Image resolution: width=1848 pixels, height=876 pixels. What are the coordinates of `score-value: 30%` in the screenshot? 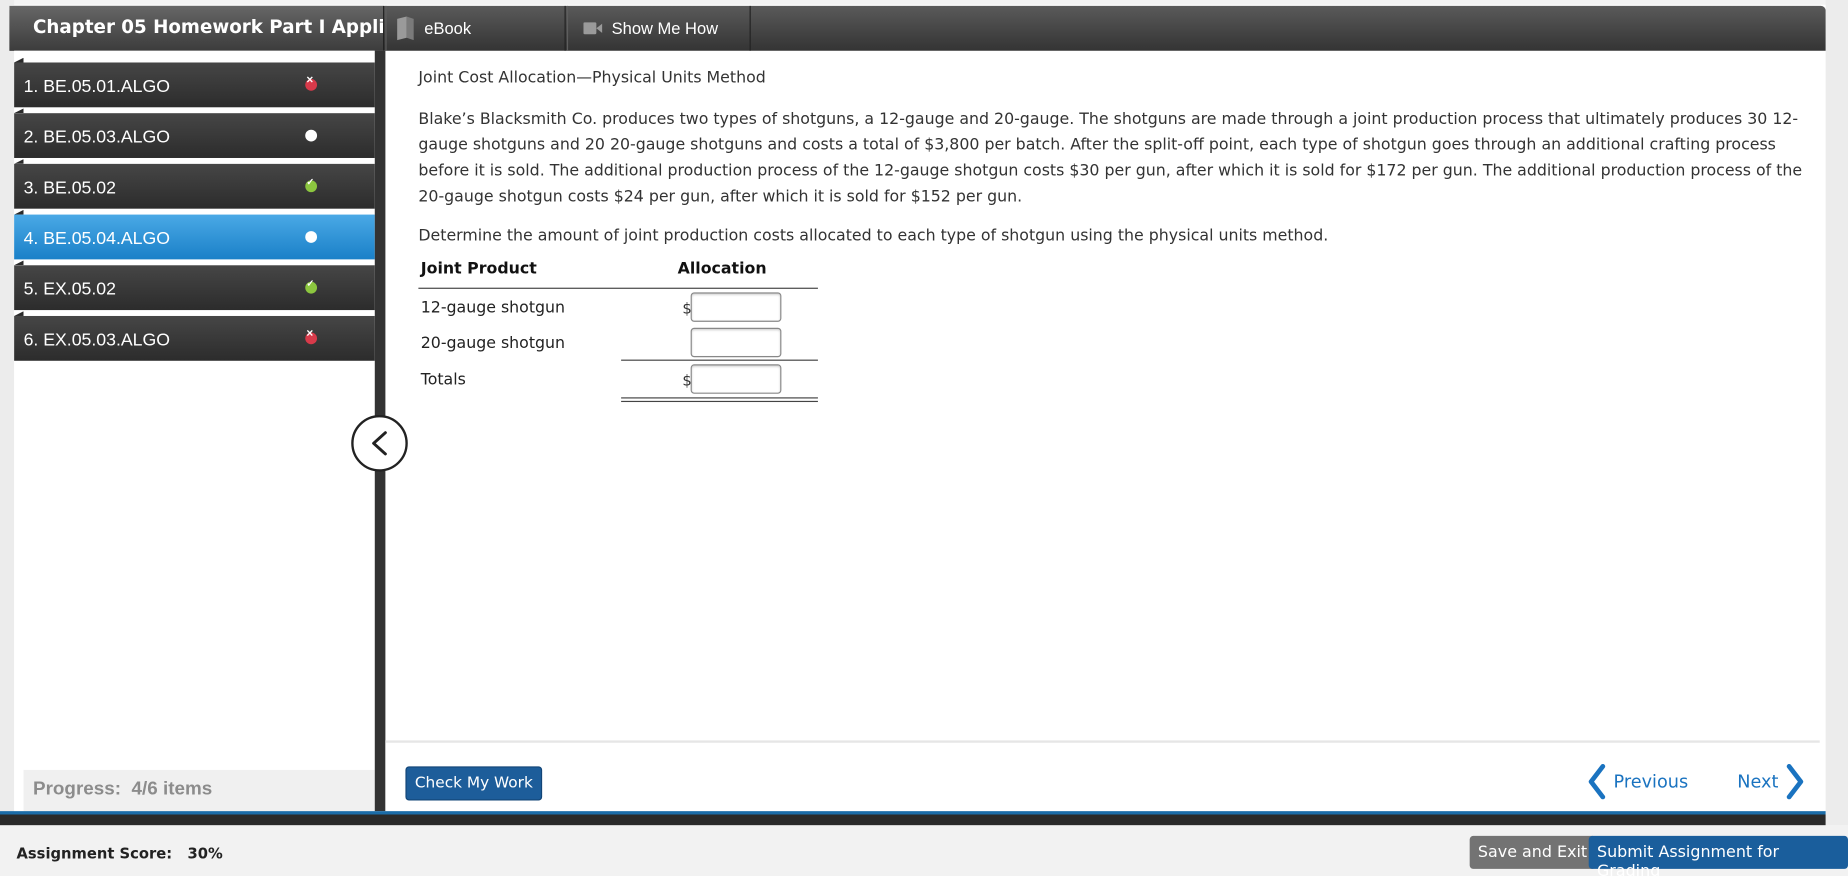 It's located at (205, 853).